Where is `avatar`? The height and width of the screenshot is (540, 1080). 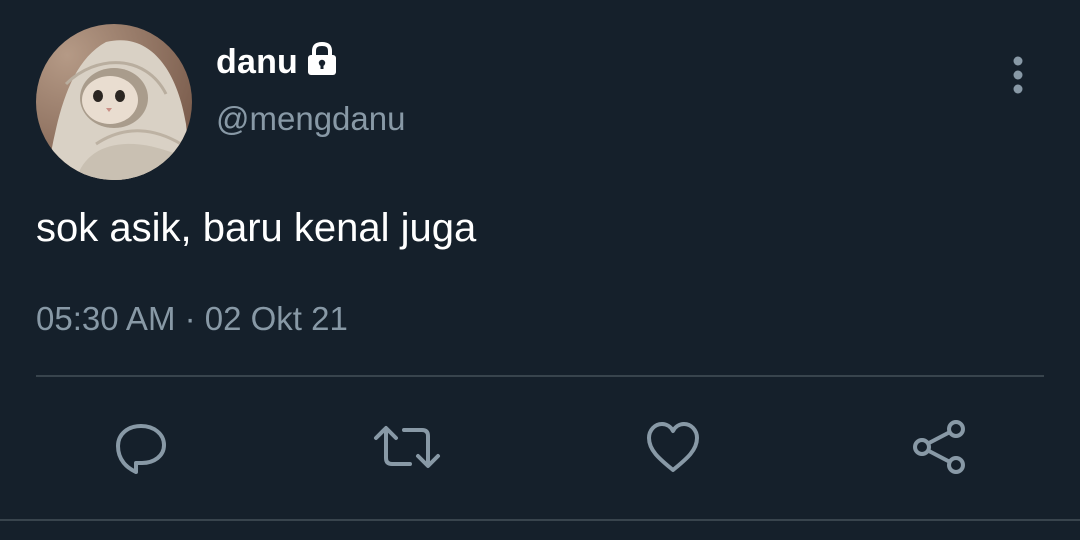
avatar is located at coordinates (114, 102).